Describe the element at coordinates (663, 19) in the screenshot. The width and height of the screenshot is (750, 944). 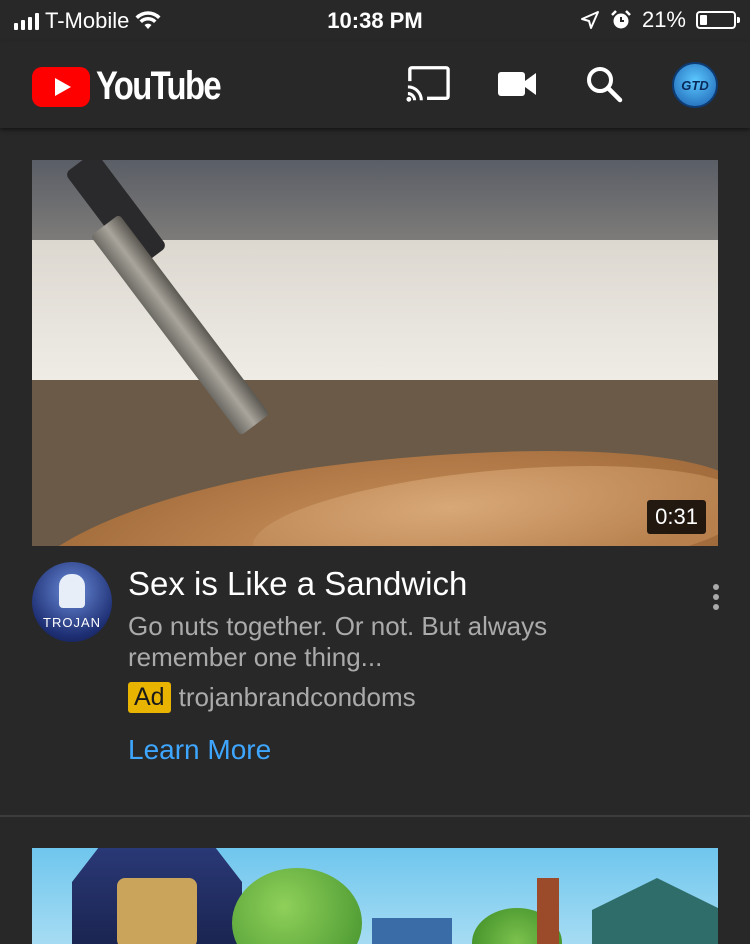
I see `battery-percent: 21%` at that location.